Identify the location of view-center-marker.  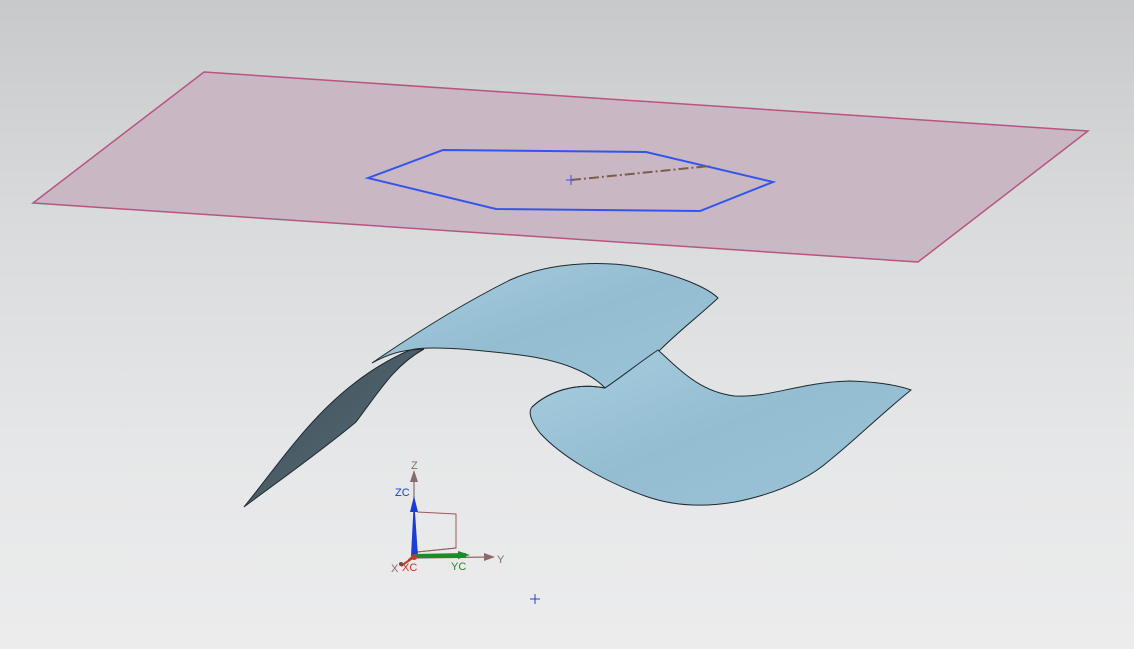
(535, 599).